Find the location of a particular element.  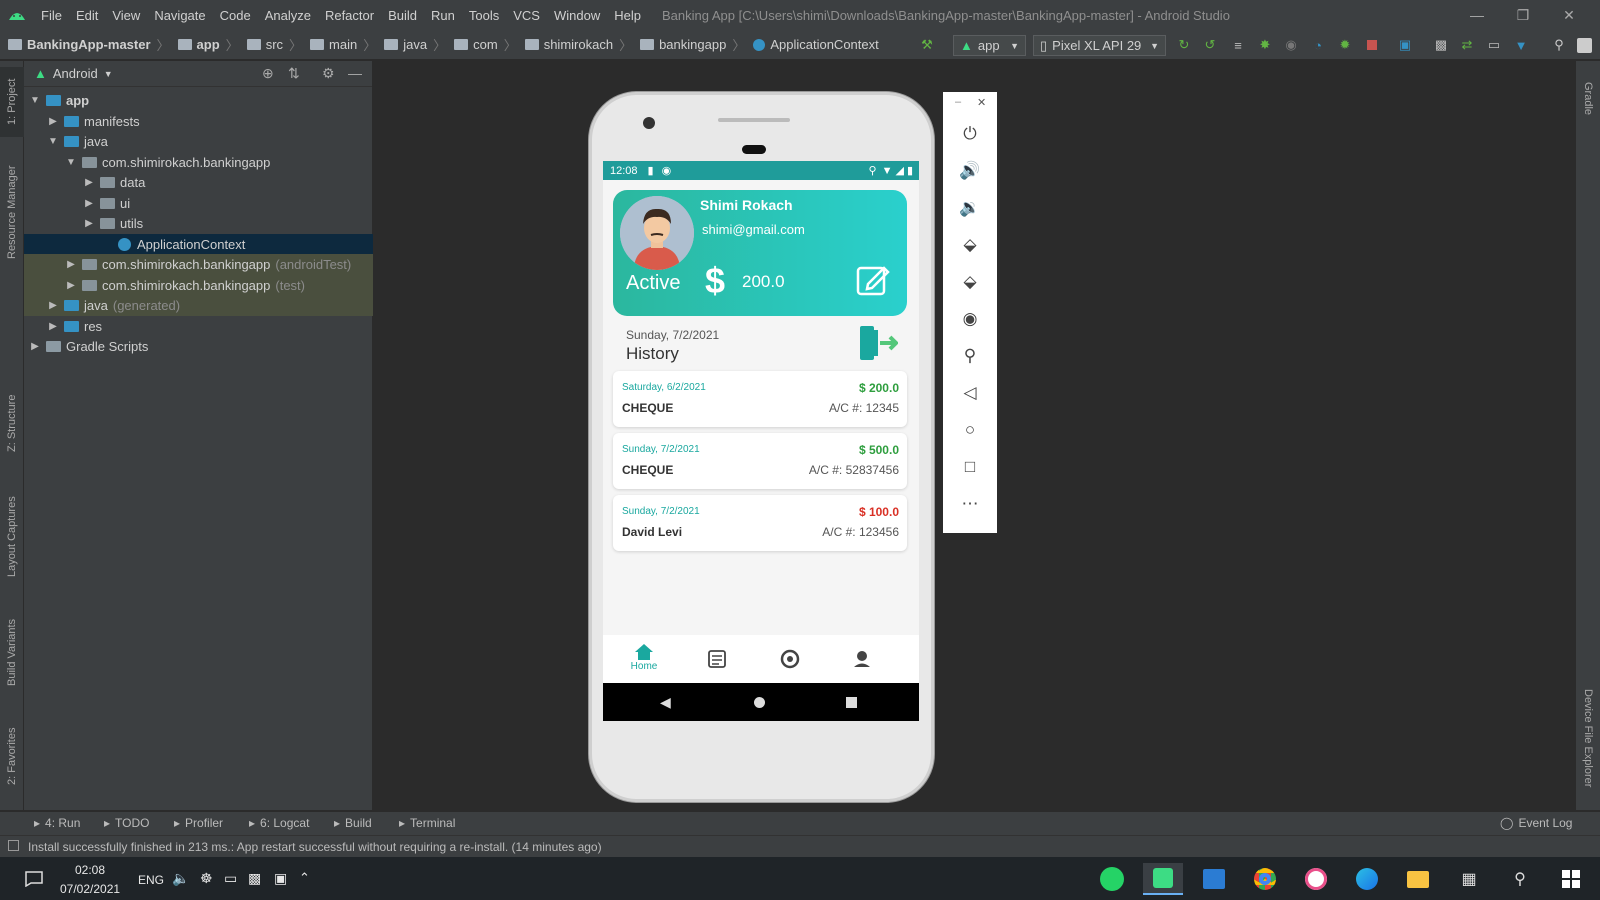

tree-node: ▶ data is located at coordinates (198, 182).